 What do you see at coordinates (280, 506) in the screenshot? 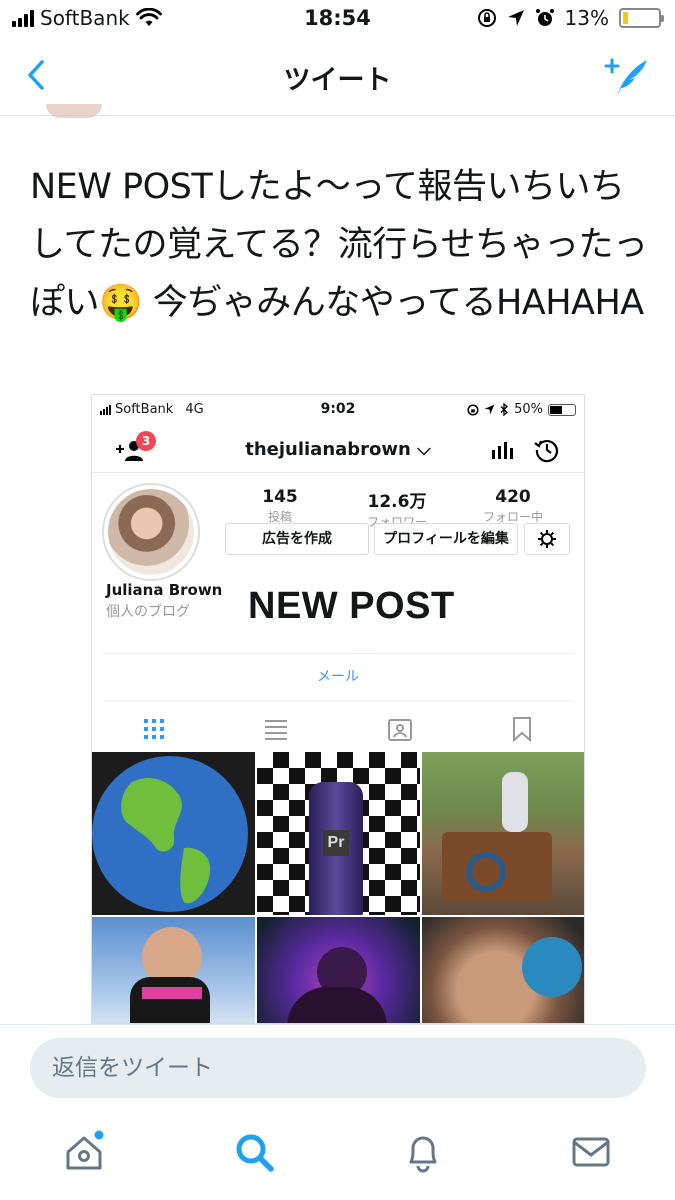
I see `stat-posts: 145 投稿` at bounding box center [280, 506].